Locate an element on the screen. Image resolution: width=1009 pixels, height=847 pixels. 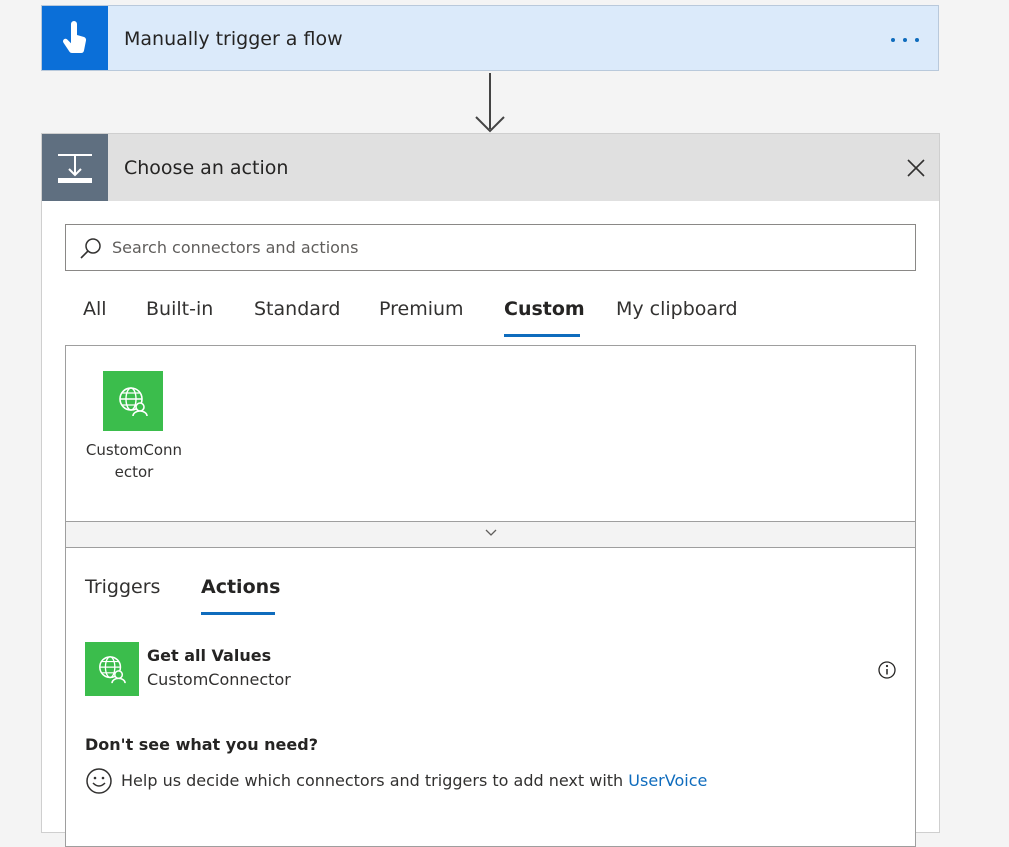
action-item-get-all-values: Get all Values CustomConnector is located at coordinates (491, 670).